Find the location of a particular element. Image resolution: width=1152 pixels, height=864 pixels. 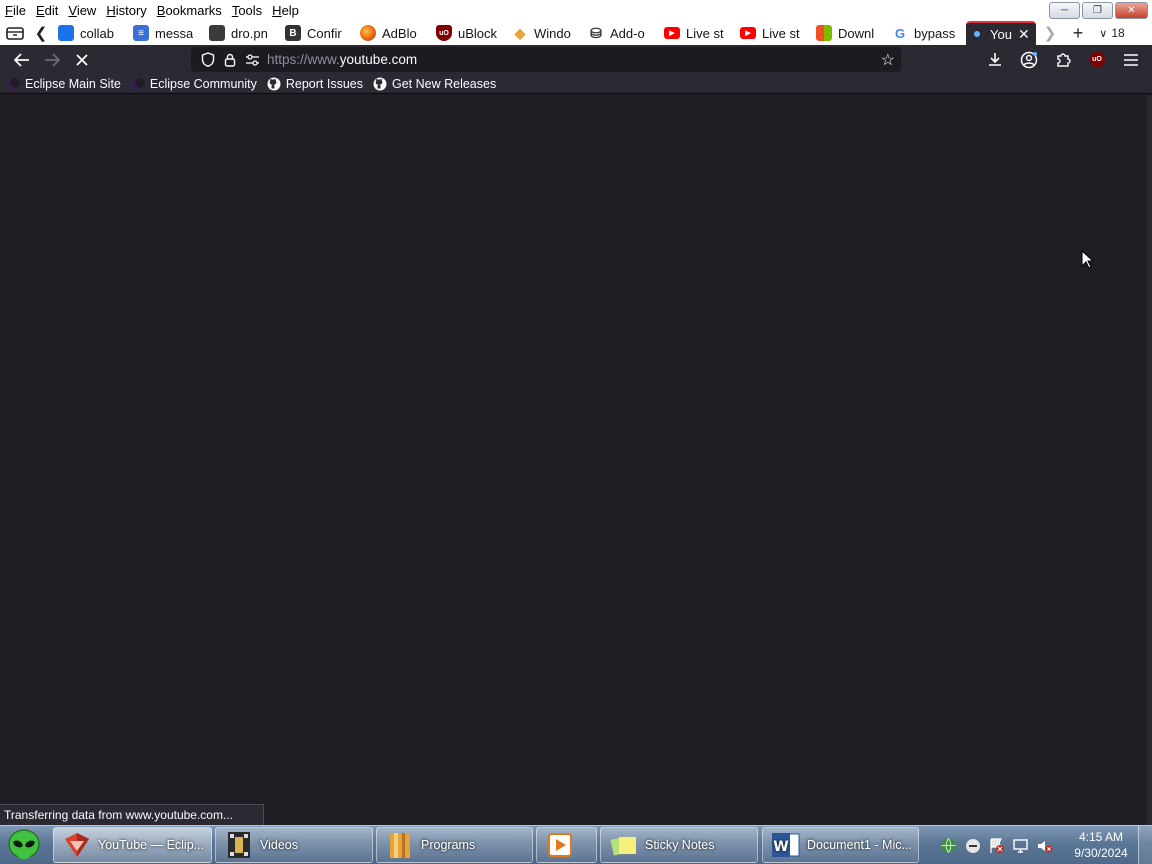

tab-active: You ✕ is located at coordinates (1001, 33).